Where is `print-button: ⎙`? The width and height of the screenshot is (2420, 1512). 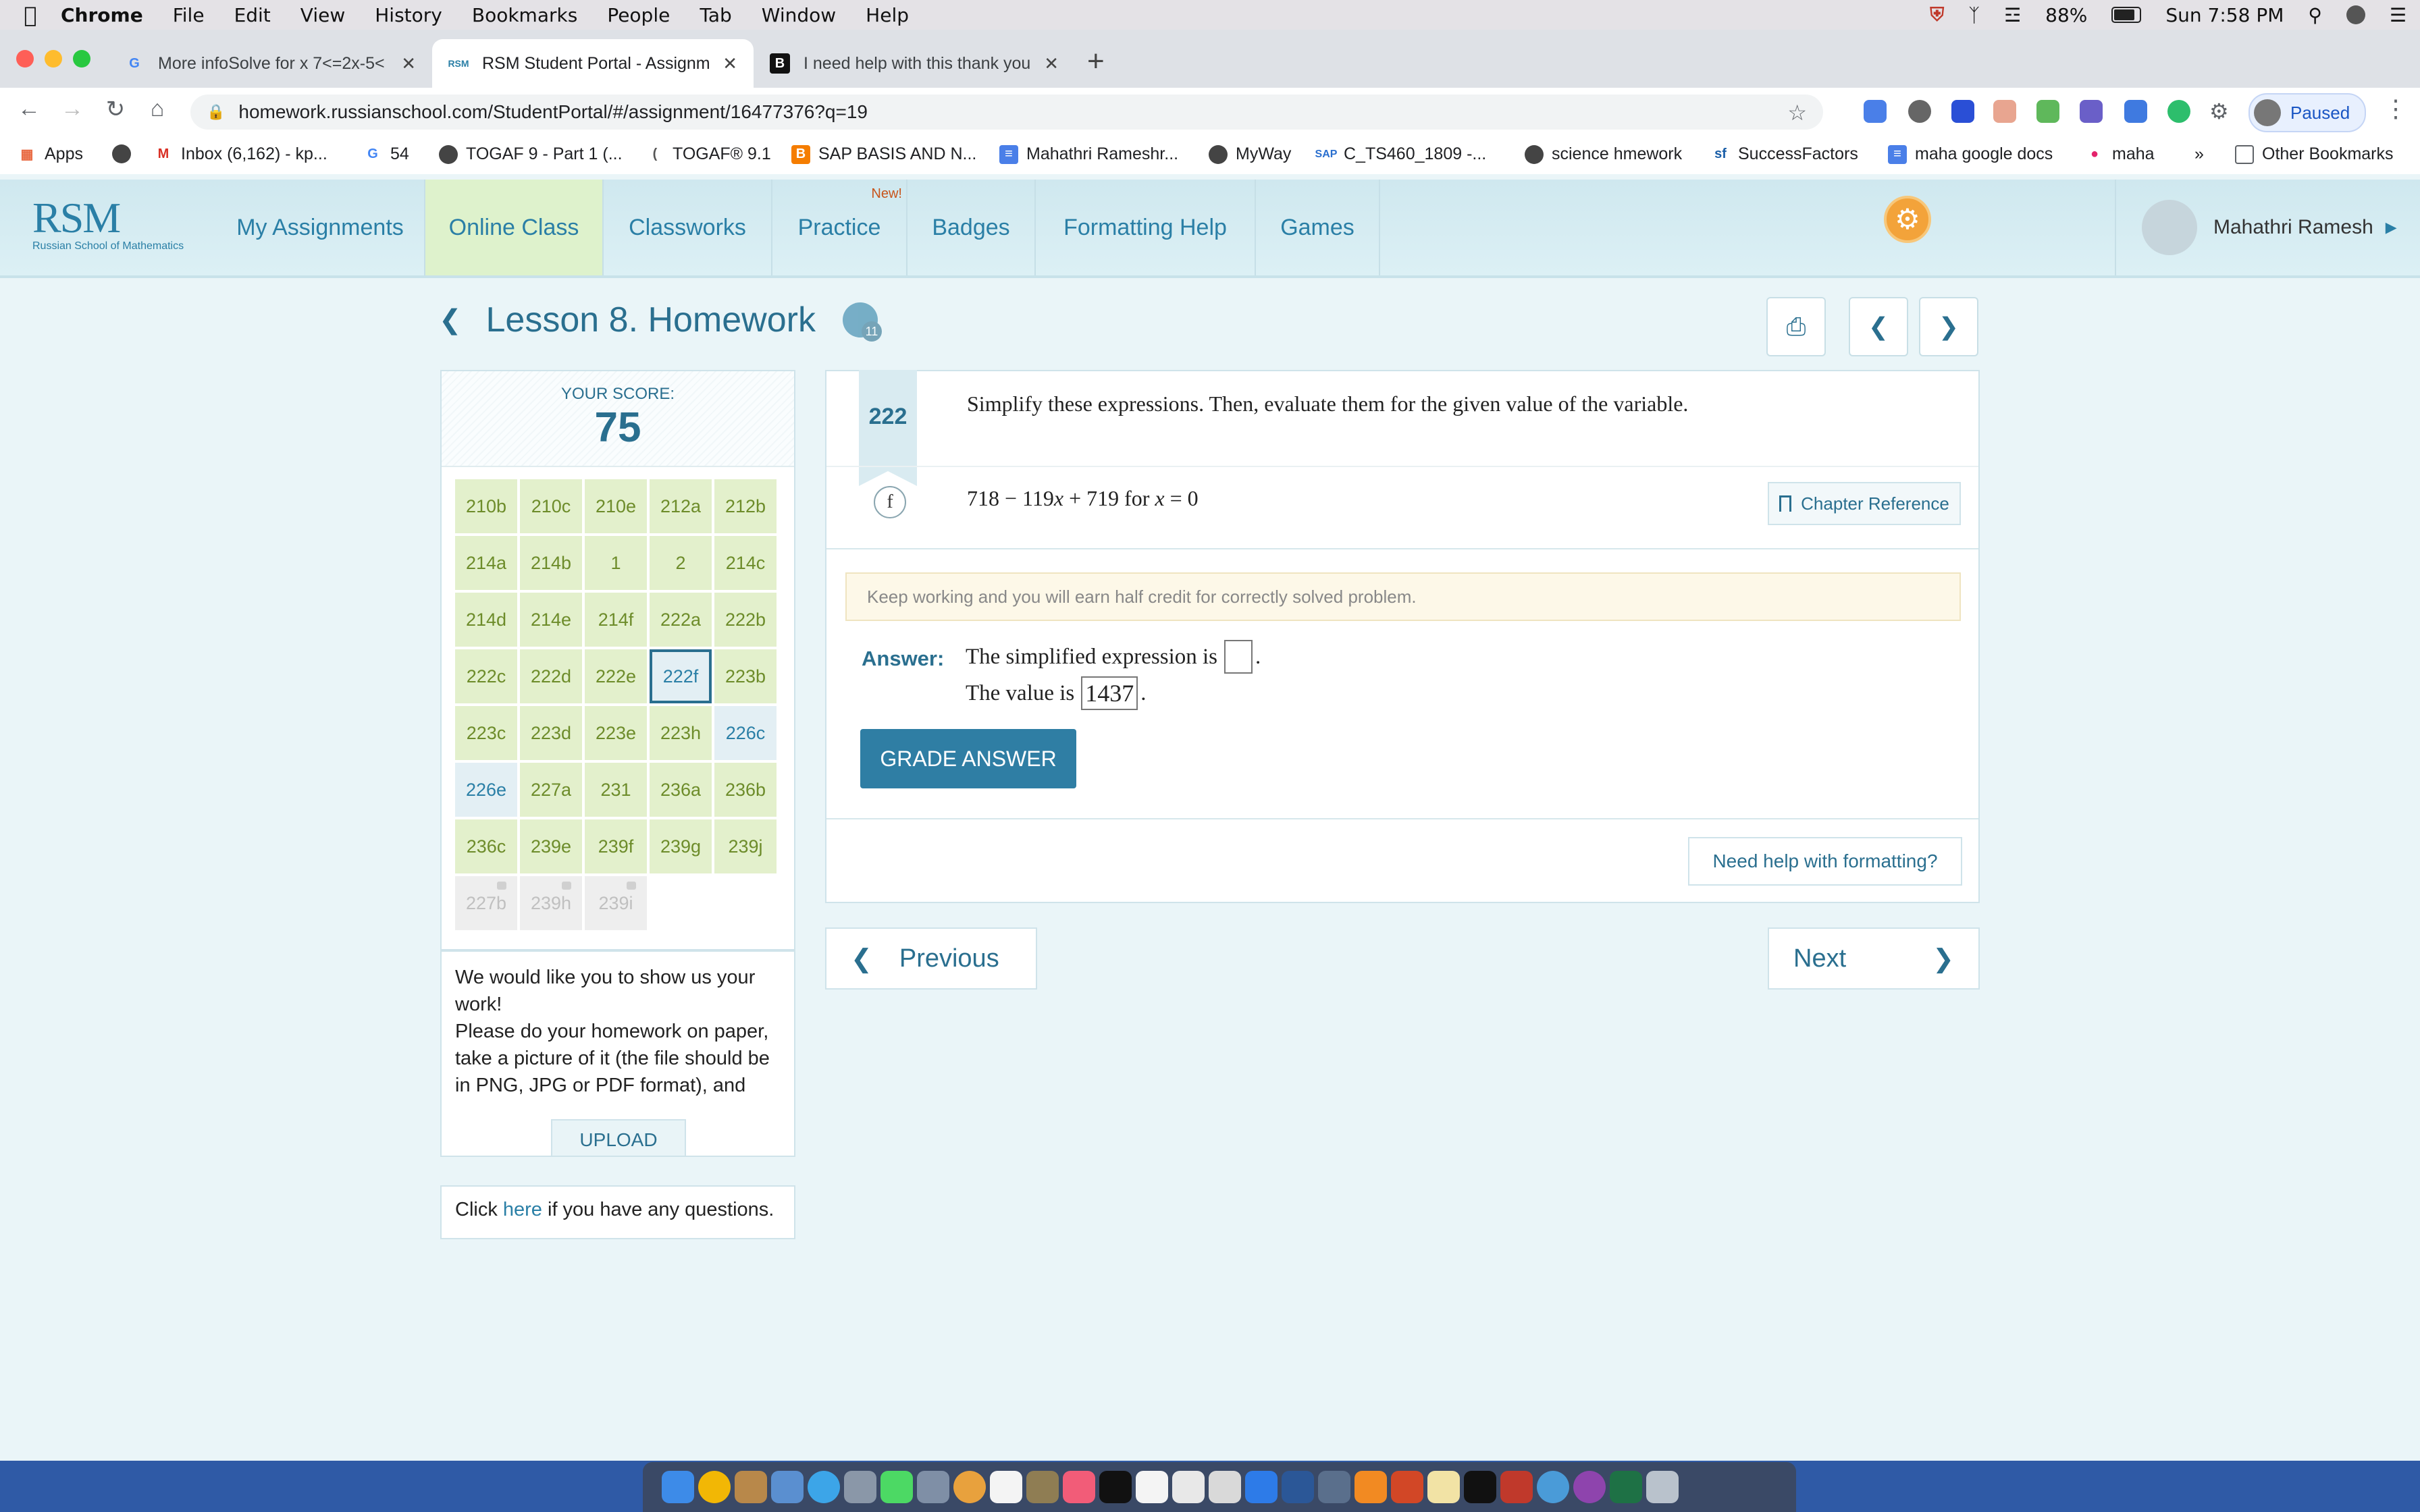 print-button: ⎙ is located at coordinates (1796, 326).